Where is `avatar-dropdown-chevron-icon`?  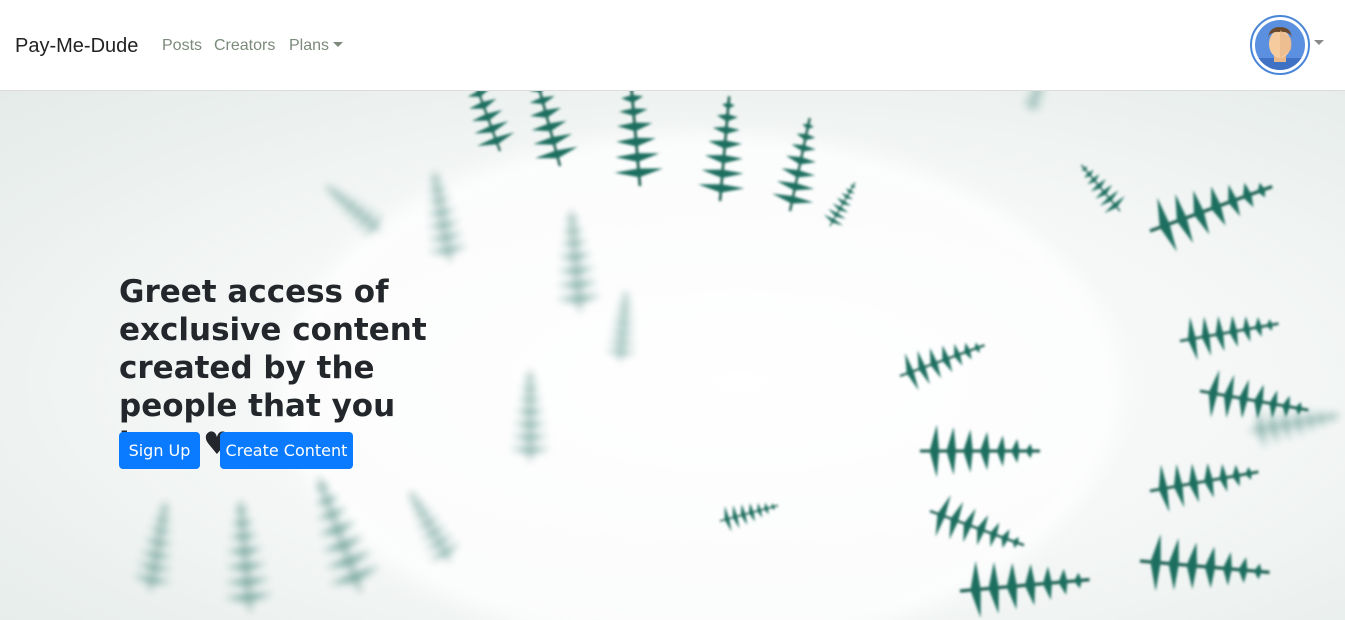
avatar-dropdown-chevron-icon is located at coordinates (1319, 42).